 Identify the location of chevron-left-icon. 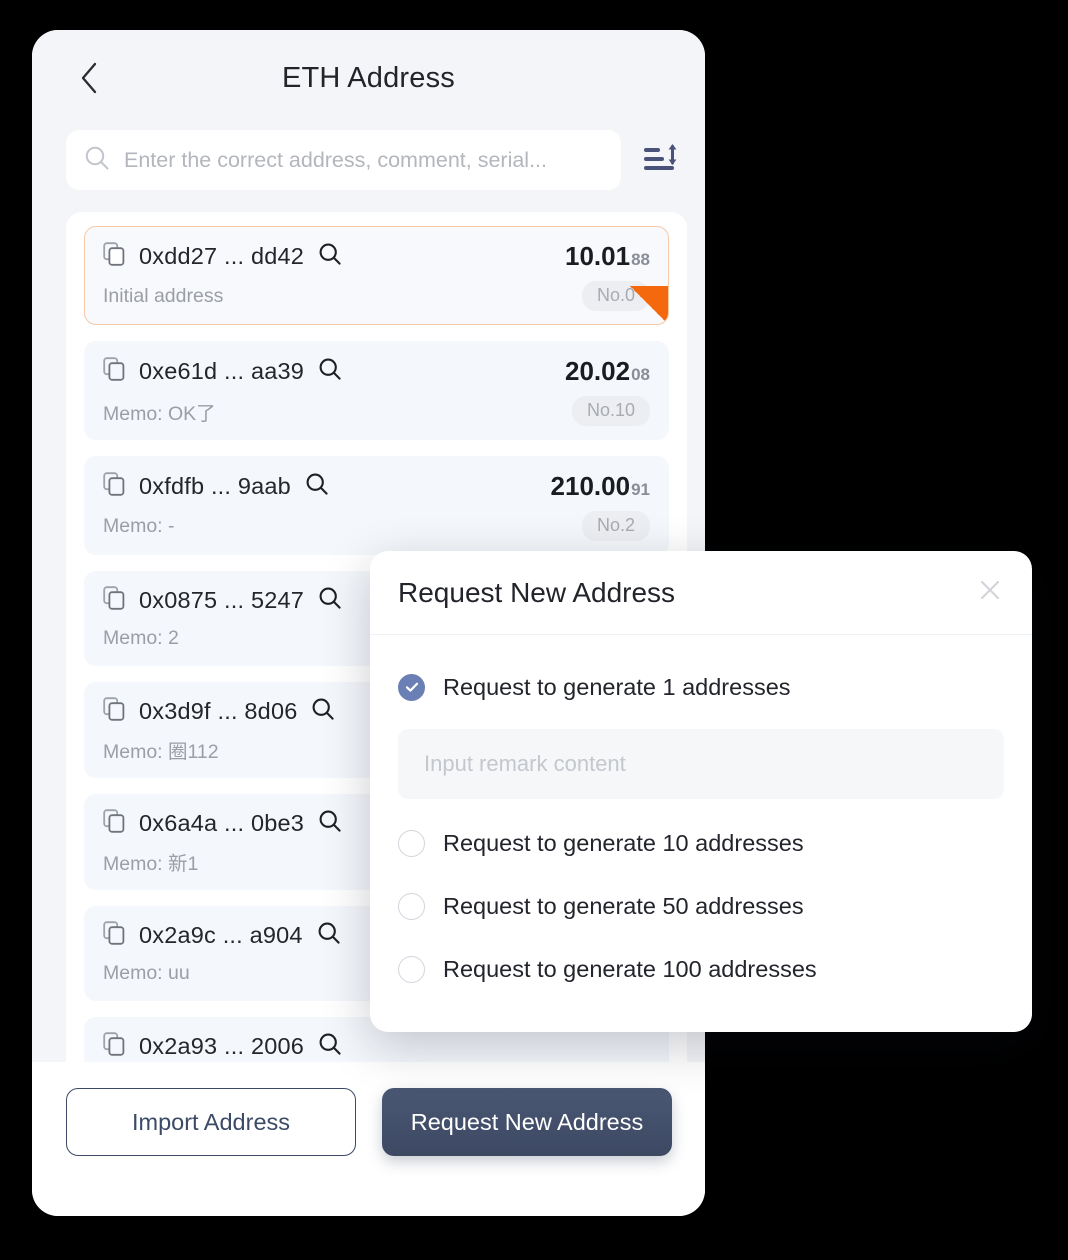
(89, 78).